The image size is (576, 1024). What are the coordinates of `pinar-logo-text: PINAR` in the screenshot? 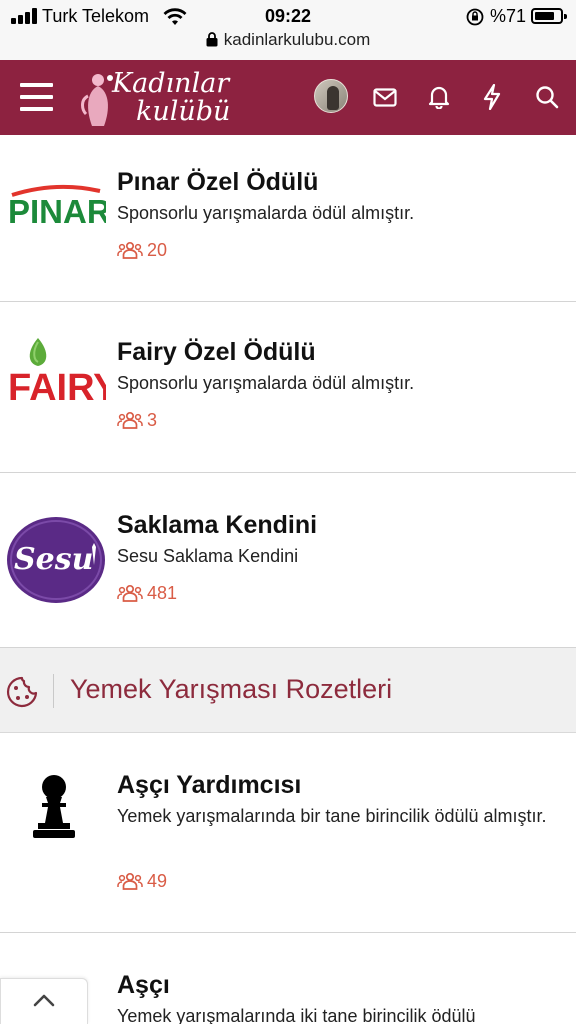 It's located at (57, 211).